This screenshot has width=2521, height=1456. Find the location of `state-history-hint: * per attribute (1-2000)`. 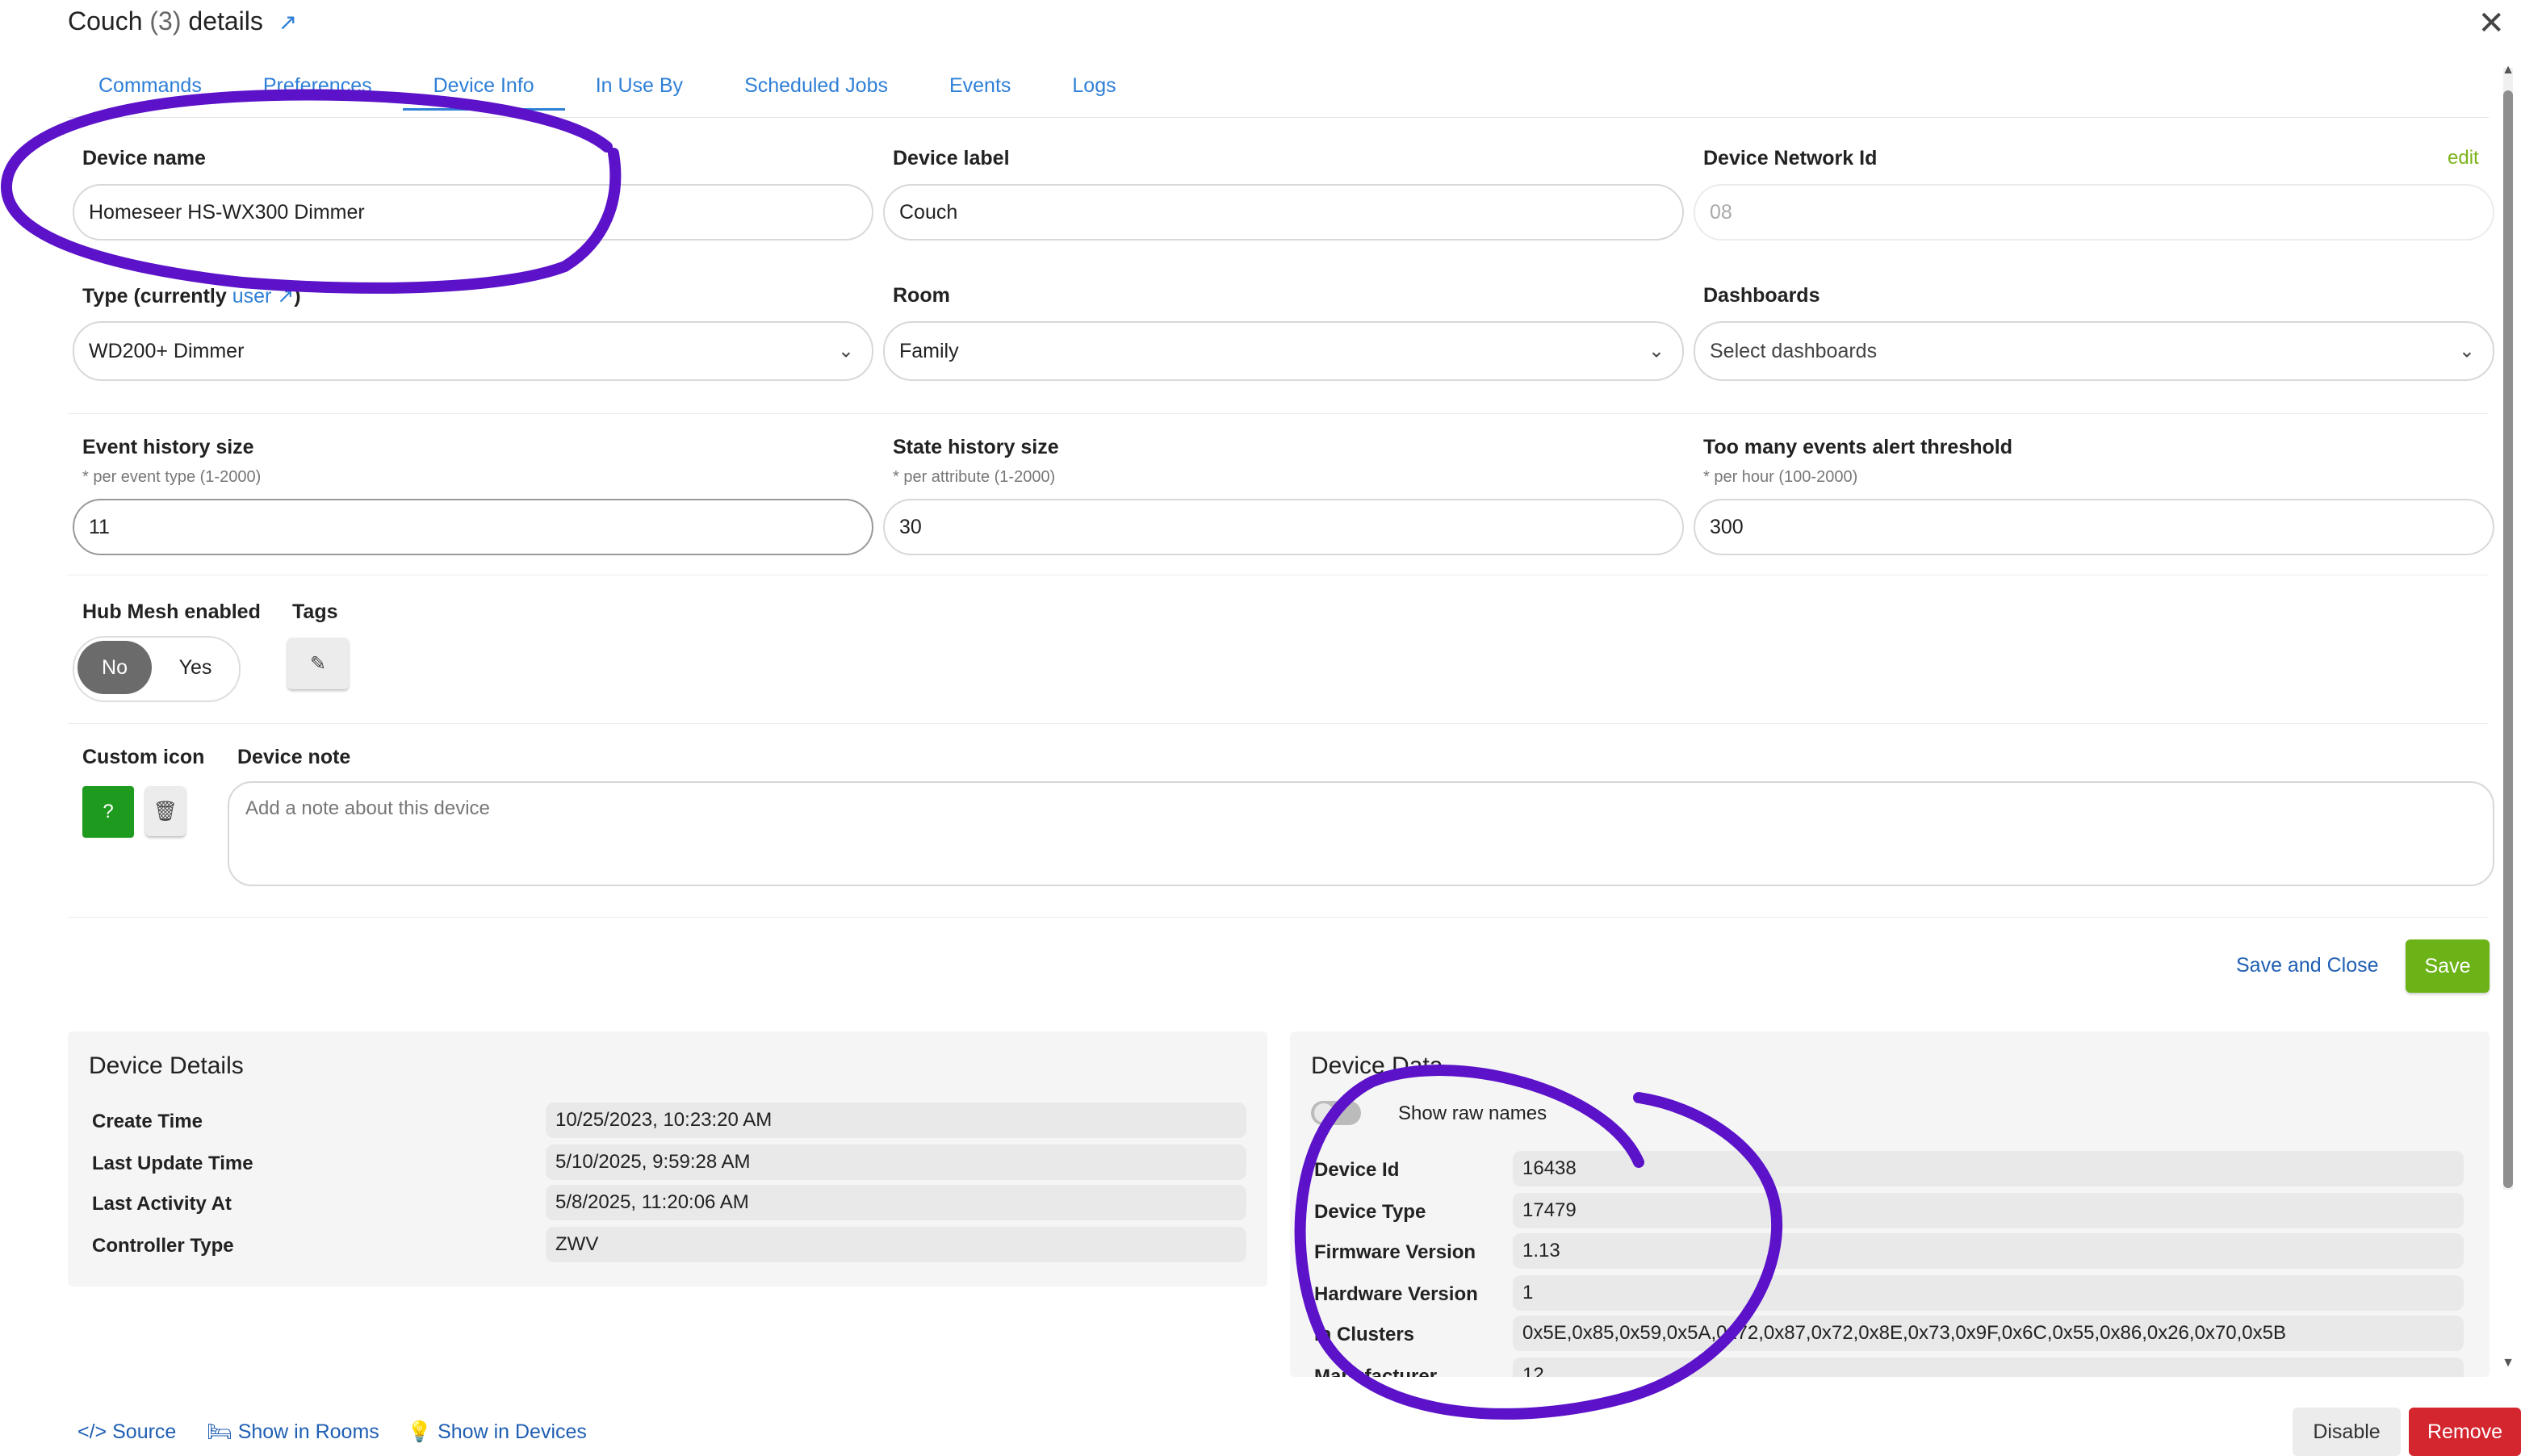

state-history-hint: * per attribute (1-2000) is located at coordinates (974, 477).